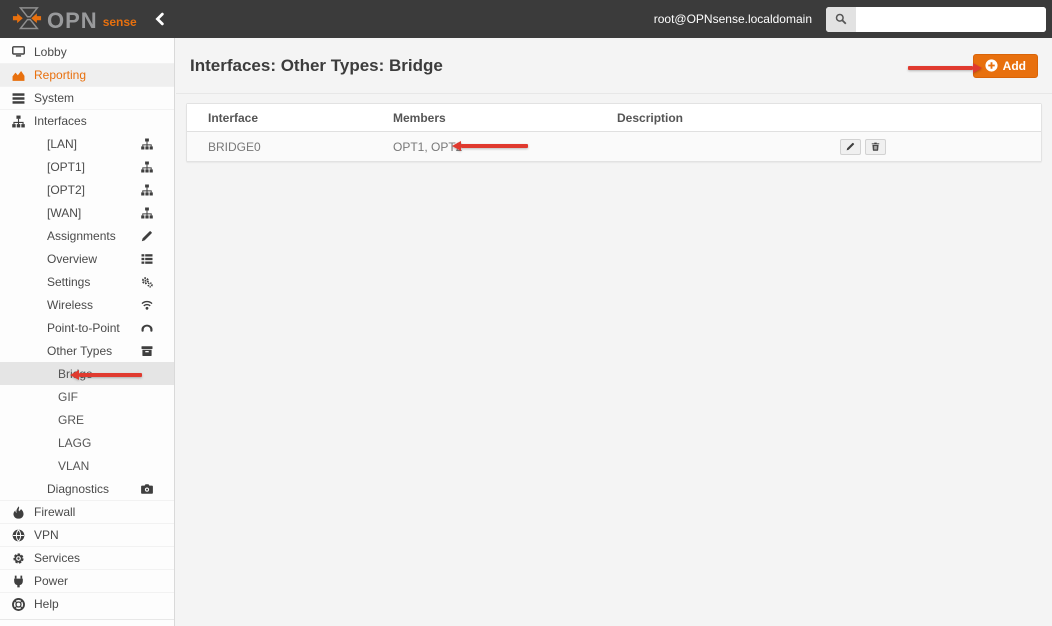 Image resolution: width=1052 pixels, height=626 pixels. Describe the element at coordinates (147, 259) in the screenshot. I see `th-list-icon` at that location.